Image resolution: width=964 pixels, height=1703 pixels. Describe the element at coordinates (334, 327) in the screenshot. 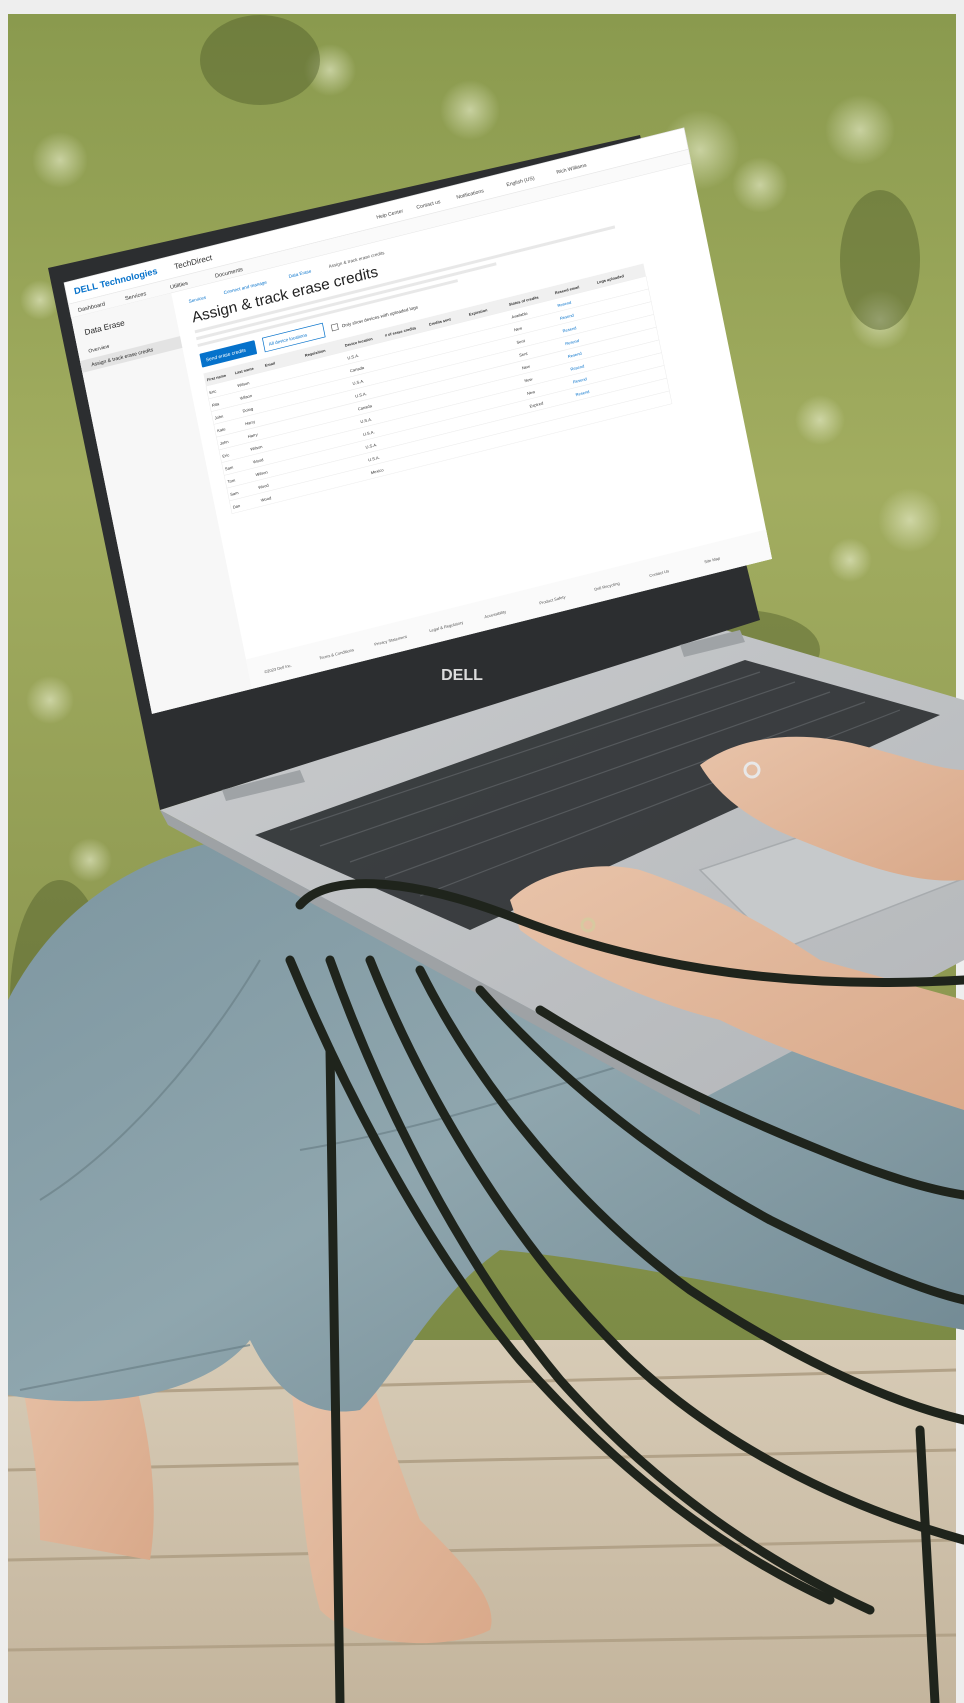

I see `logs-checkbox` at that location.